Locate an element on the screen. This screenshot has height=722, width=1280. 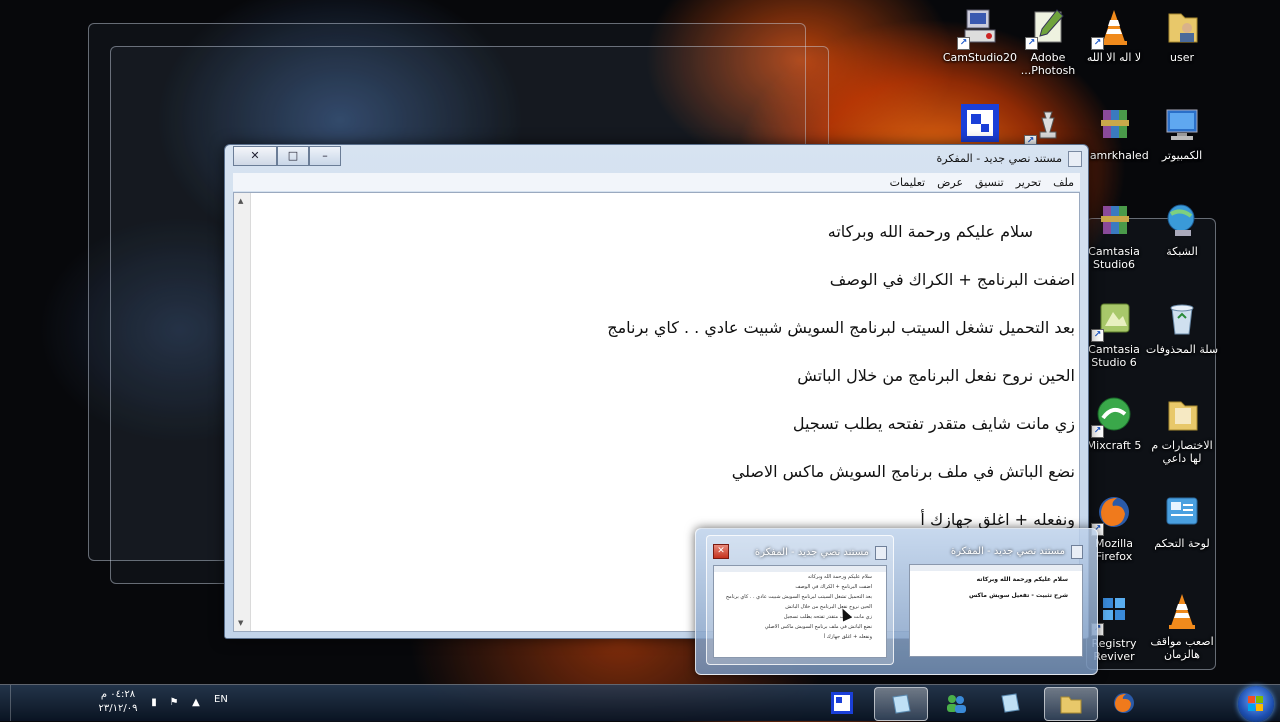
desktop-icon-network: الشبكة is located at coordinates (1182, 229).